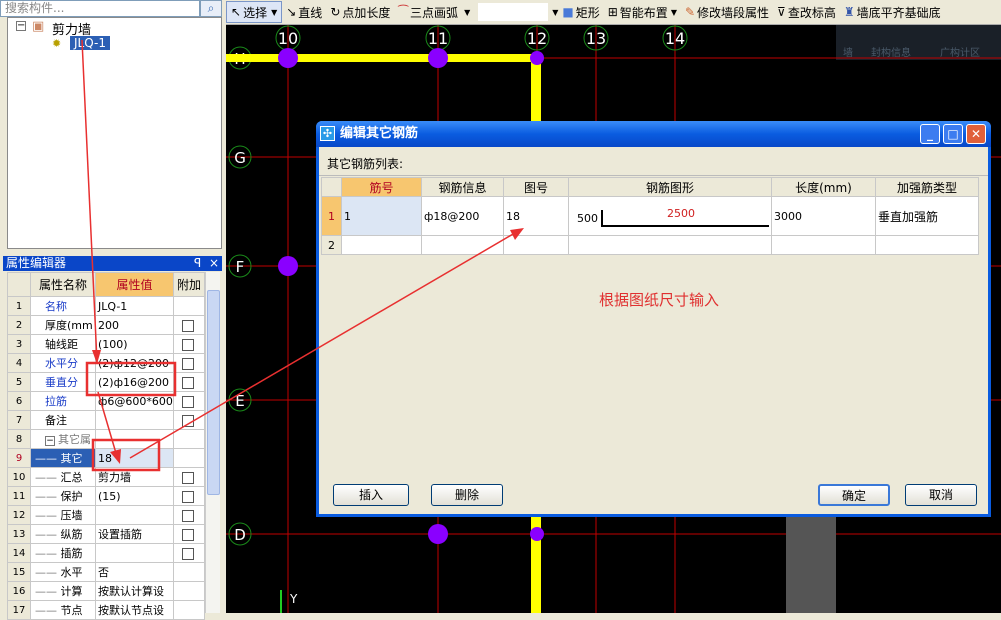 This screenshot has height=620, width=1001. What do you see at coordinates (63, 306) in the screenshot?
I see `property-name: 名称` at bounding box center [63, 306].